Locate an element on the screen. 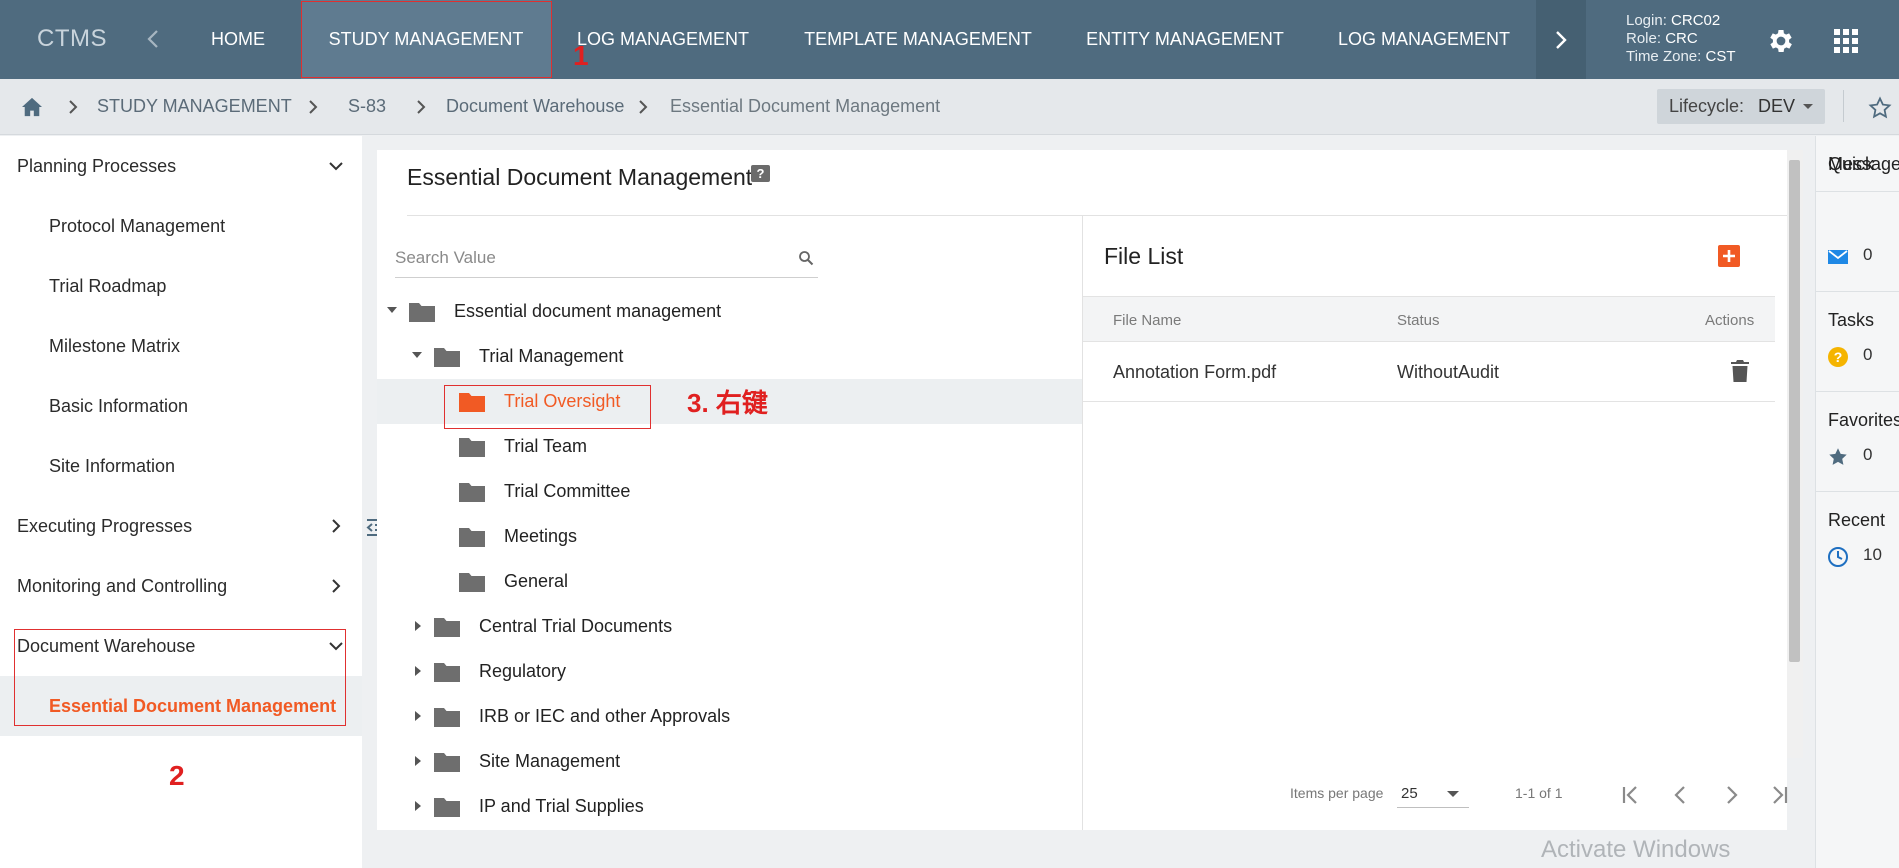 This screenshot has height=868, width=1899. sidebar-item-label: Trial Roadmap is located at coordinates (108, 285).